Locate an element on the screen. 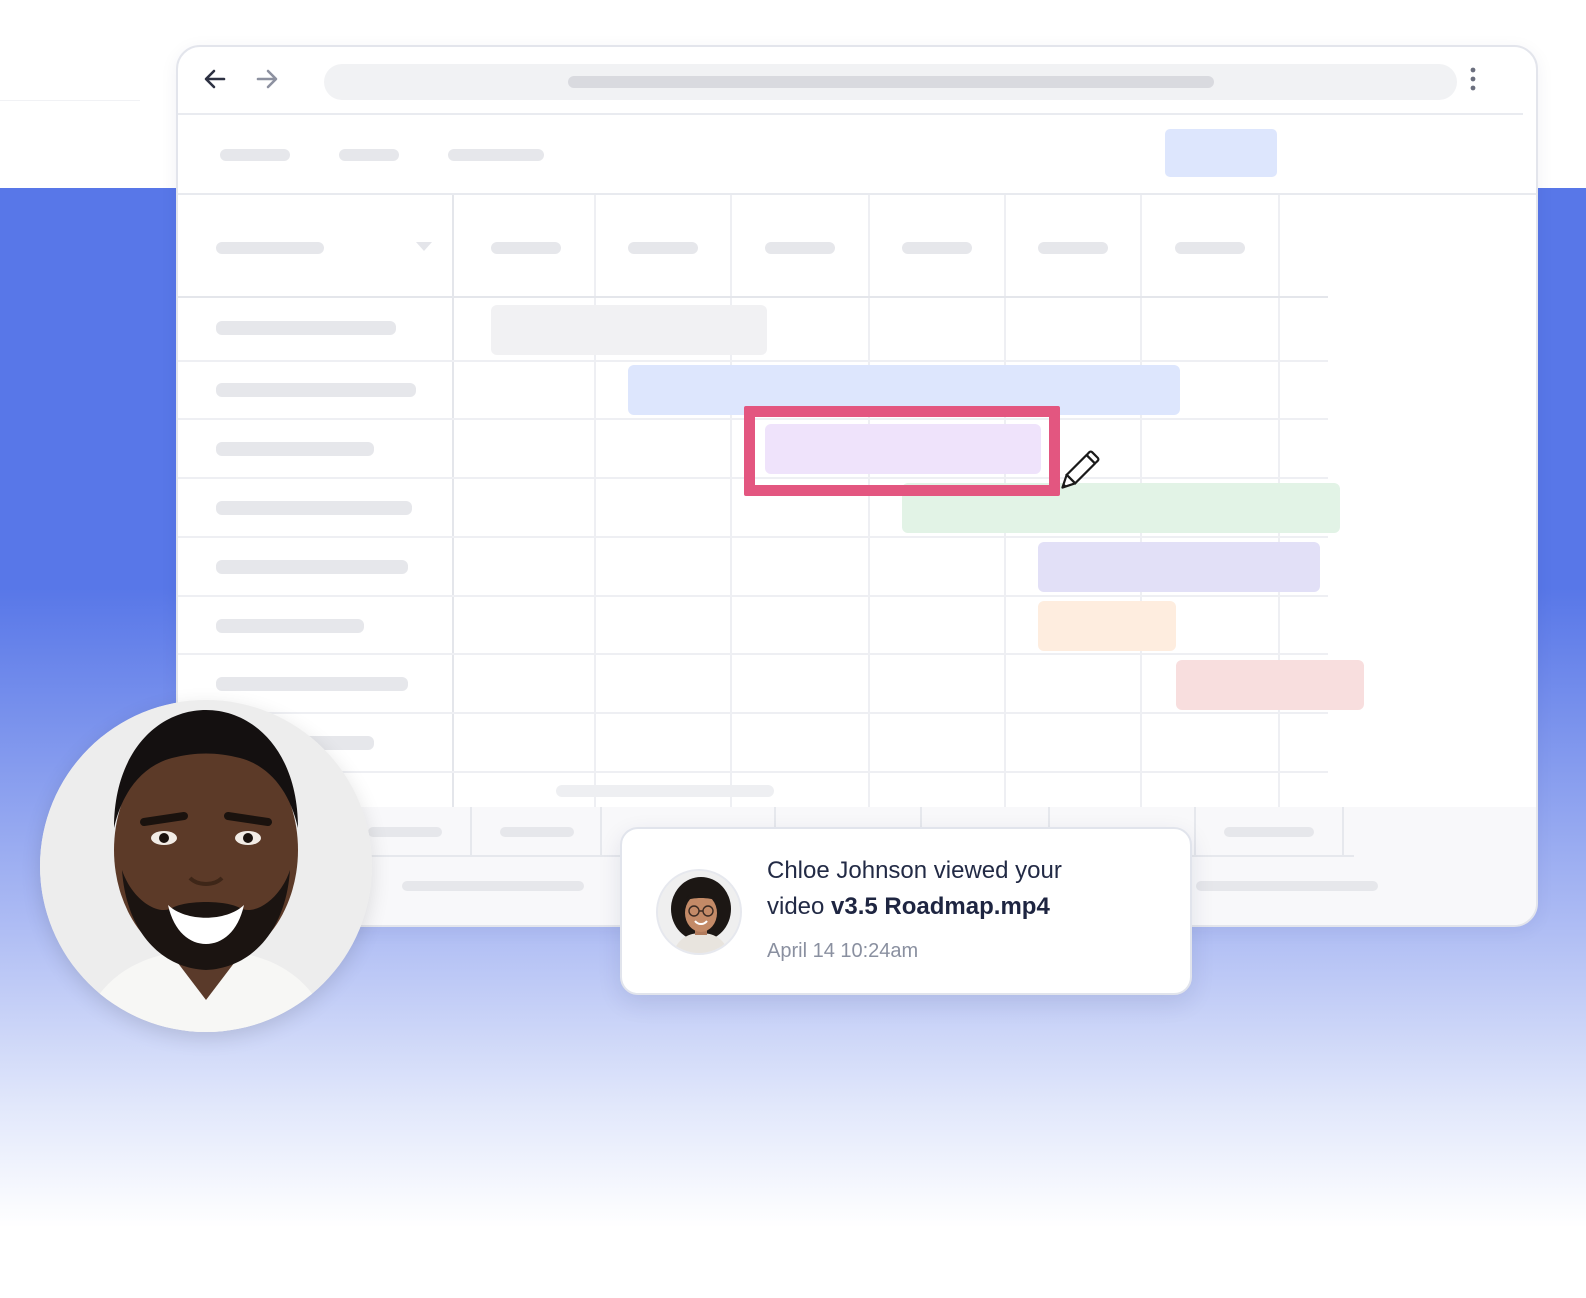 Image resolution: width=1586 pixels, height=1298 pixels. woman-portrait-icon is located at coordinates (699, 912).